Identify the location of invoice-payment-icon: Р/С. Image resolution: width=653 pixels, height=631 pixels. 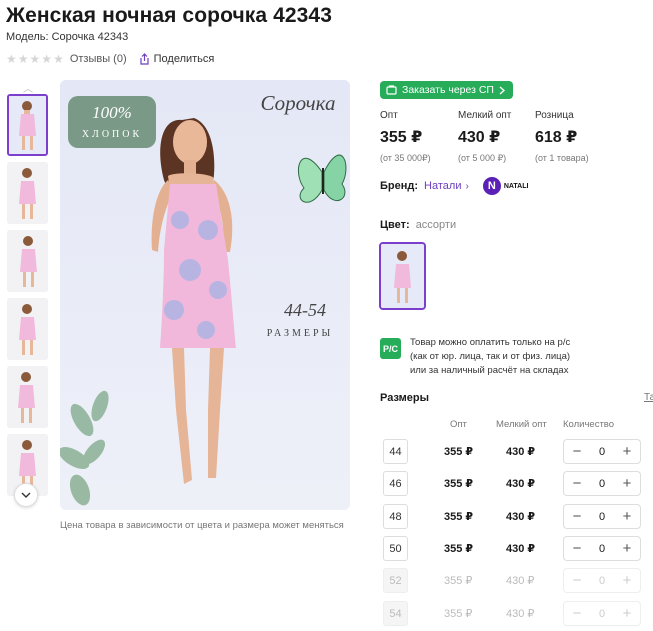
(390, 348).